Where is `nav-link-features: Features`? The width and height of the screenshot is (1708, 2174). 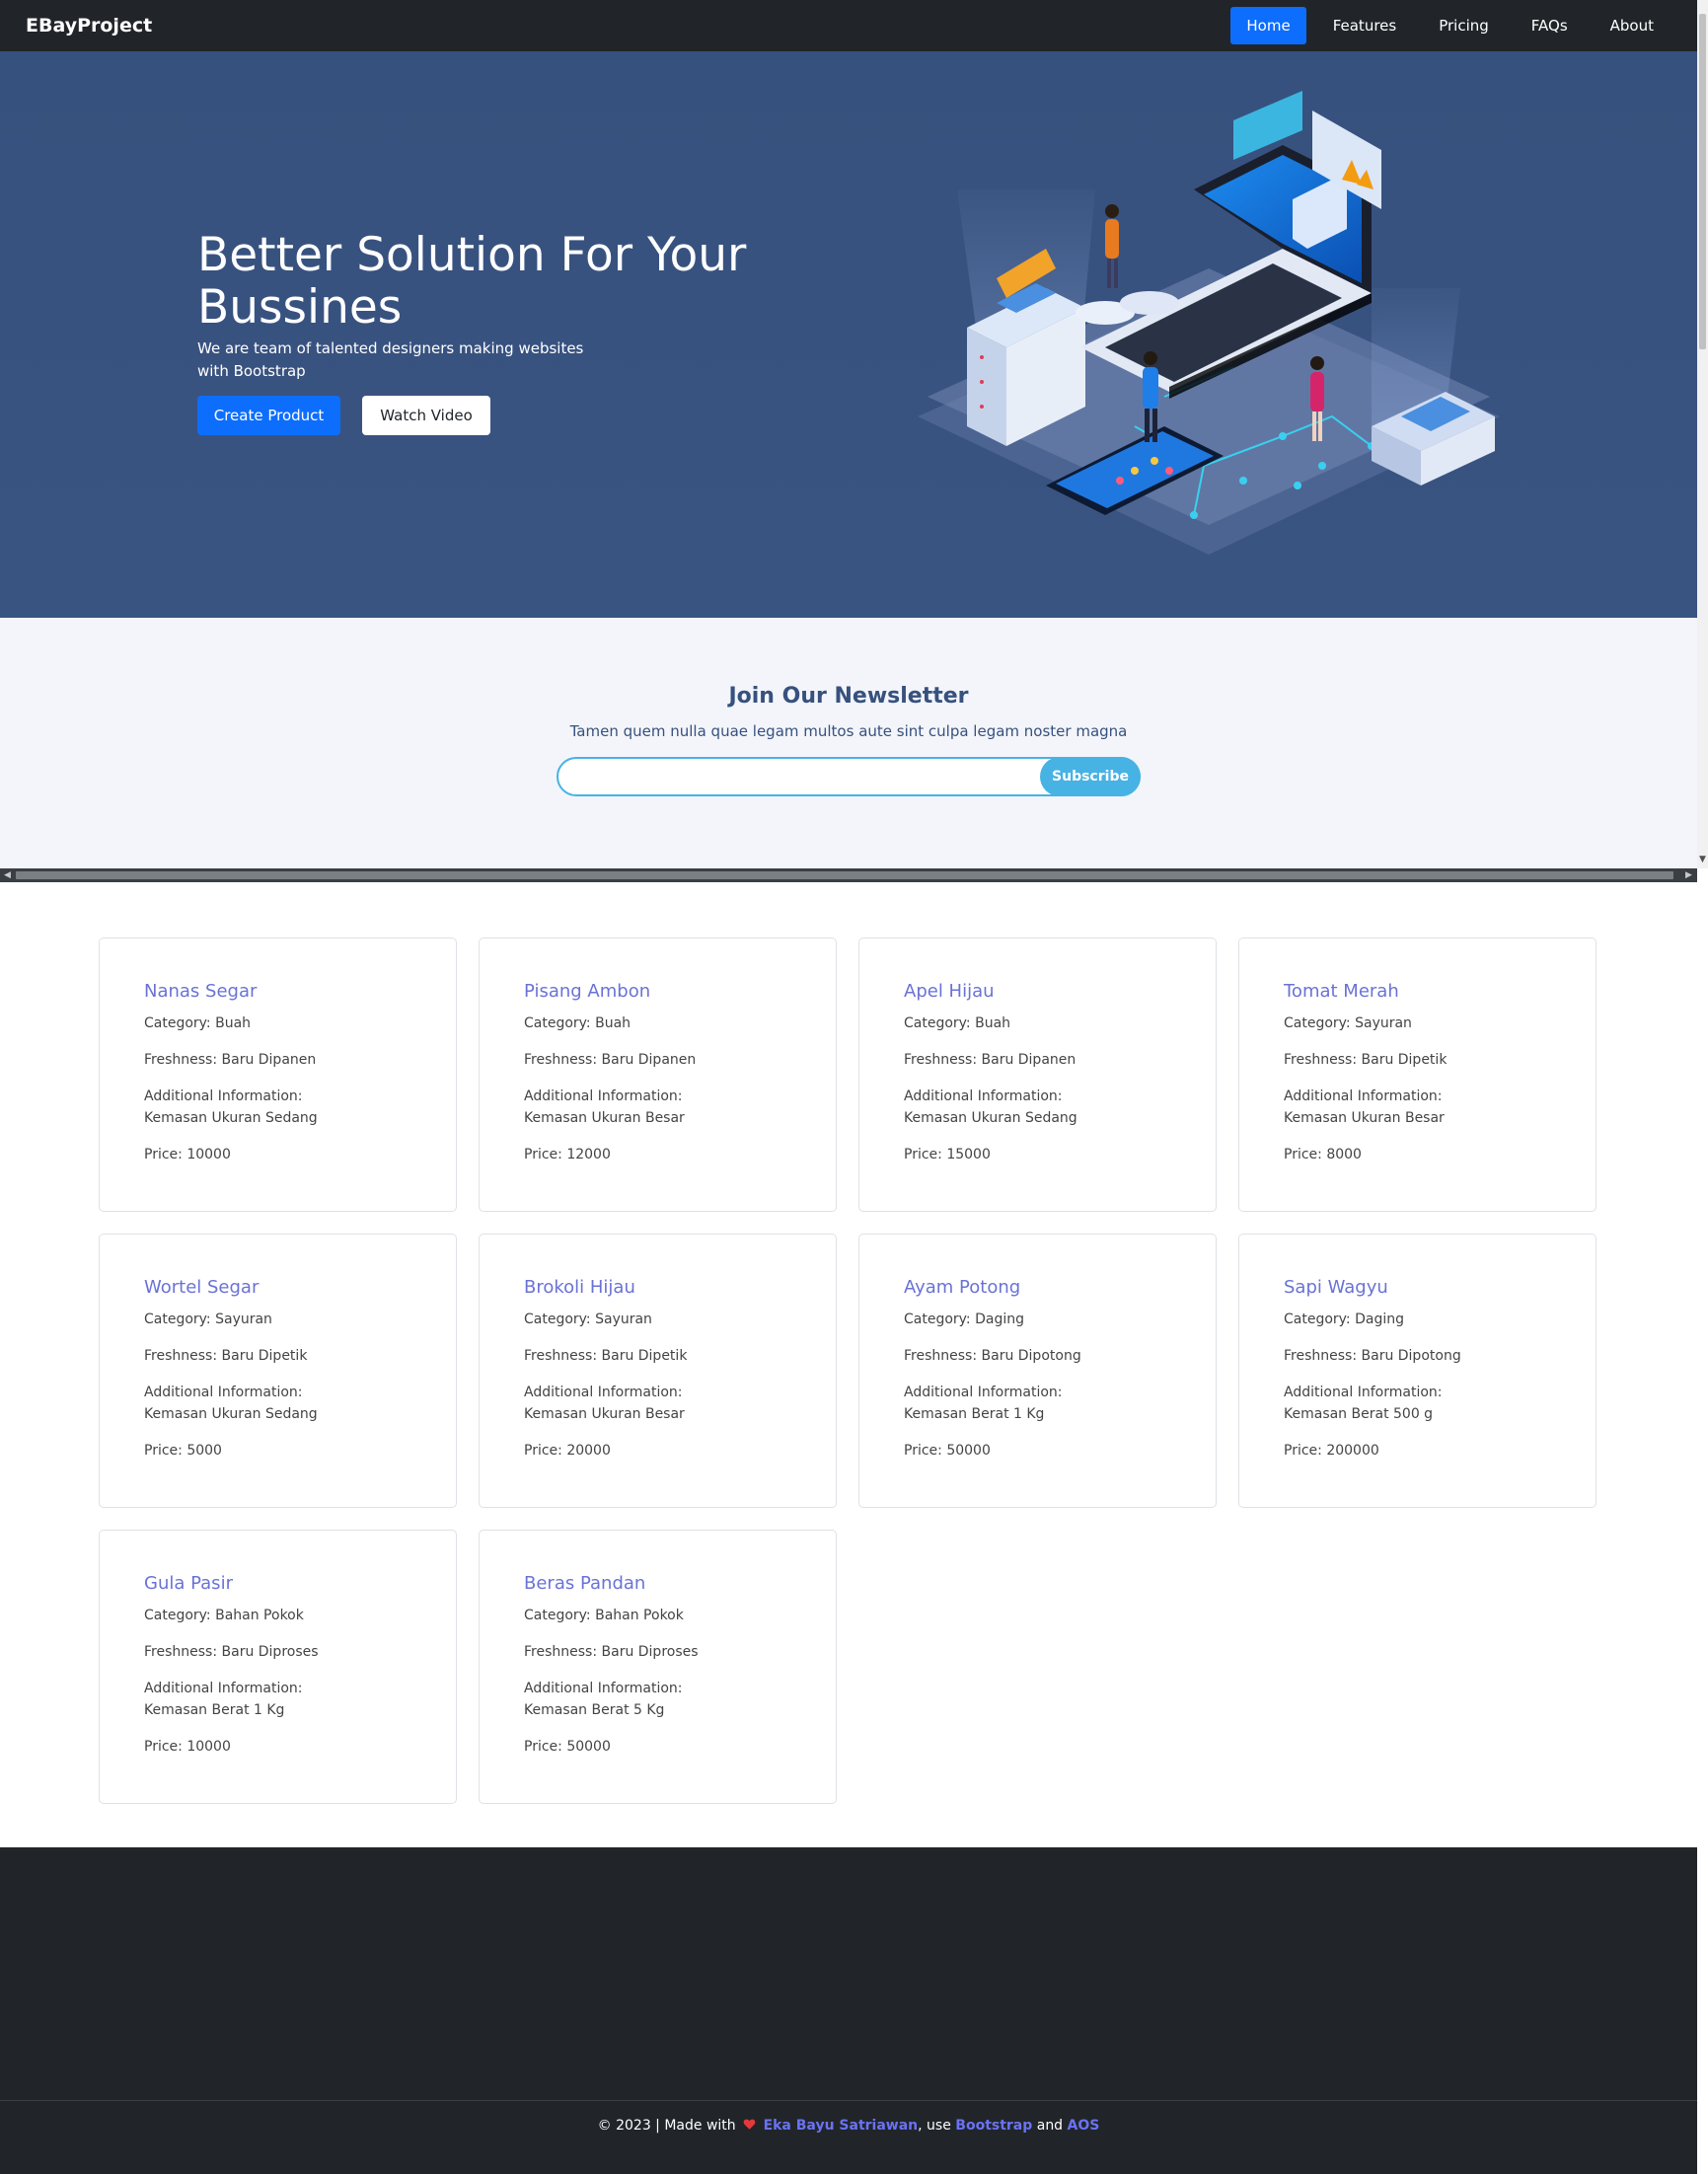 nav-link-features: Features is located at coordinates (1365, 25).